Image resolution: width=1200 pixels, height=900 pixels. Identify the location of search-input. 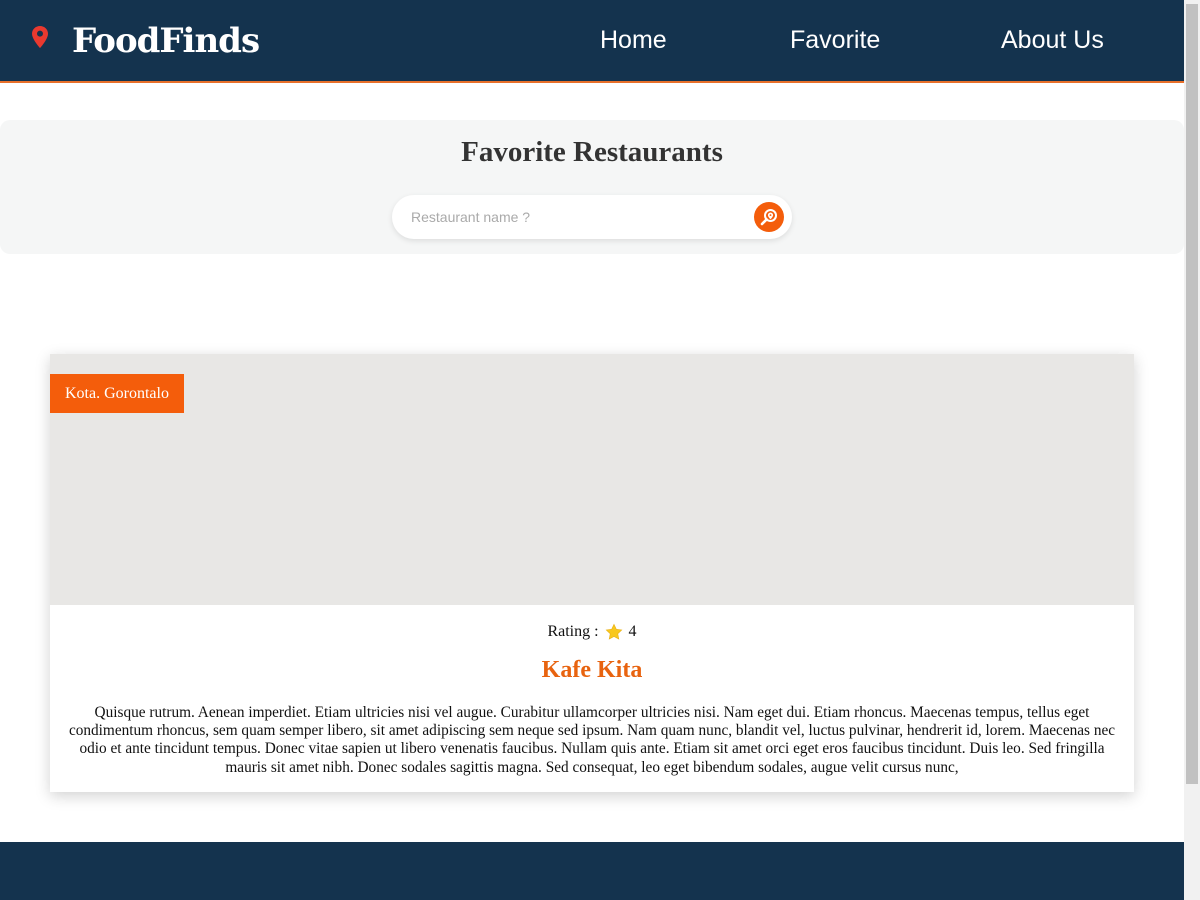
(571, 217).